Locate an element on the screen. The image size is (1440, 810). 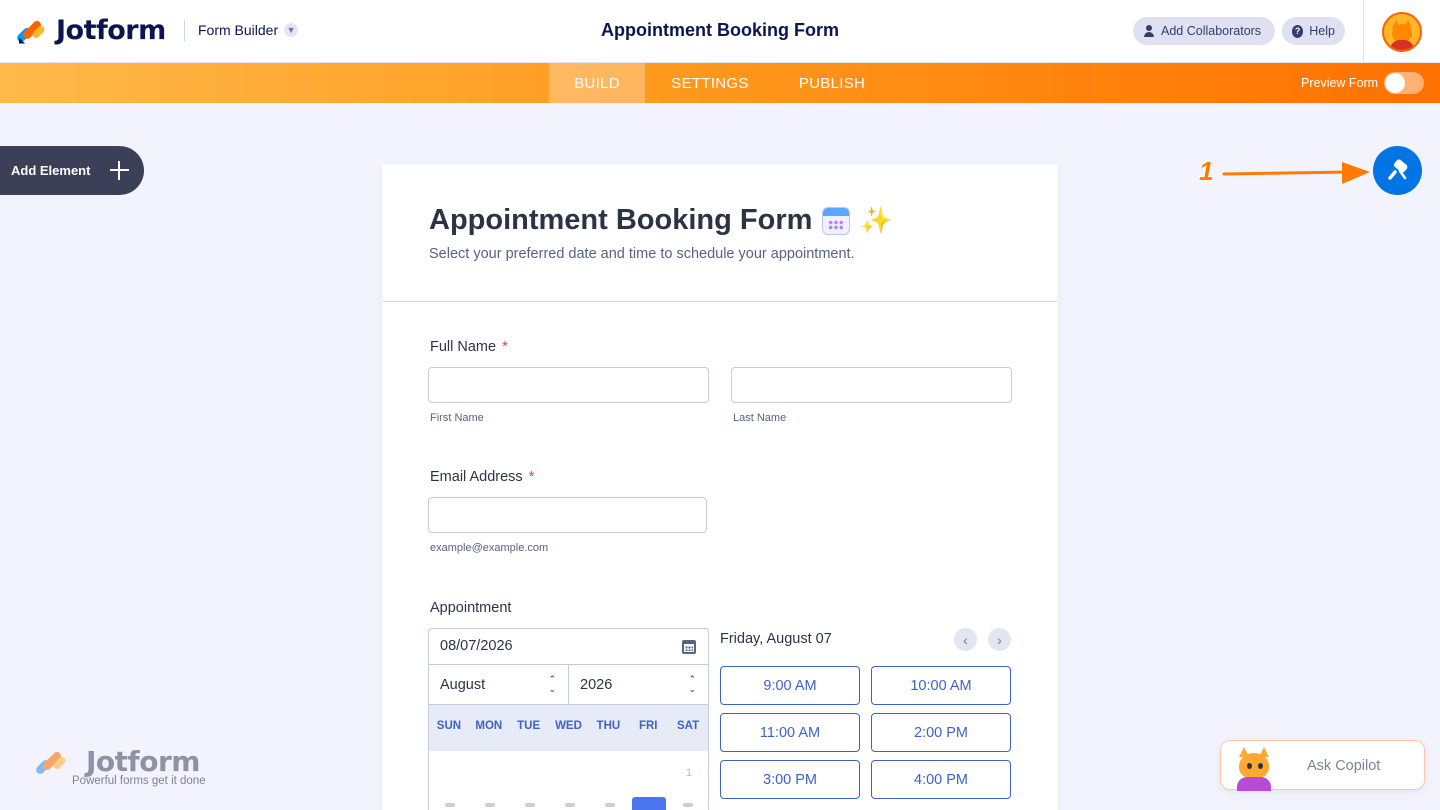
next-day-button: › is located at coordinates (999, 639).